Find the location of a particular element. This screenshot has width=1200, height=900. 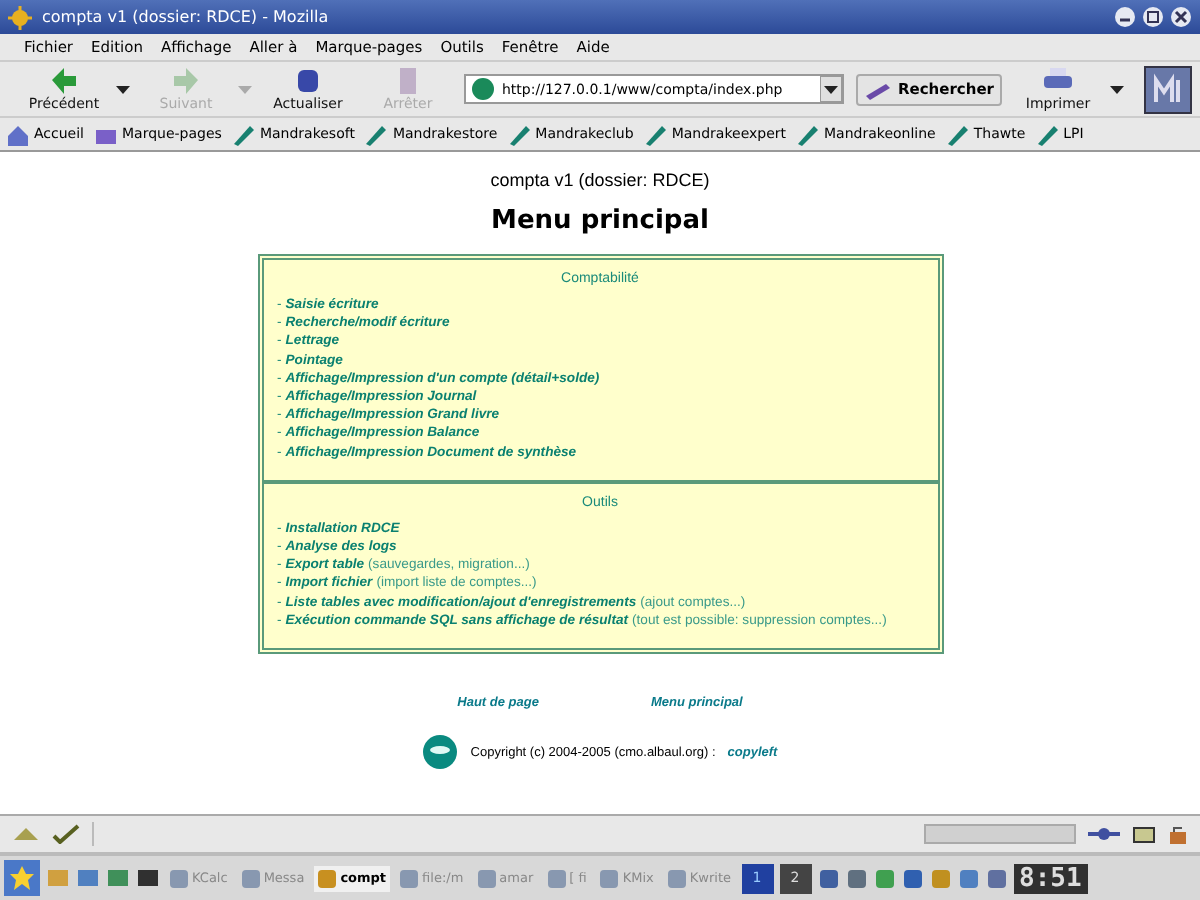

throbber-logo is located at coordinates (1168, 89).